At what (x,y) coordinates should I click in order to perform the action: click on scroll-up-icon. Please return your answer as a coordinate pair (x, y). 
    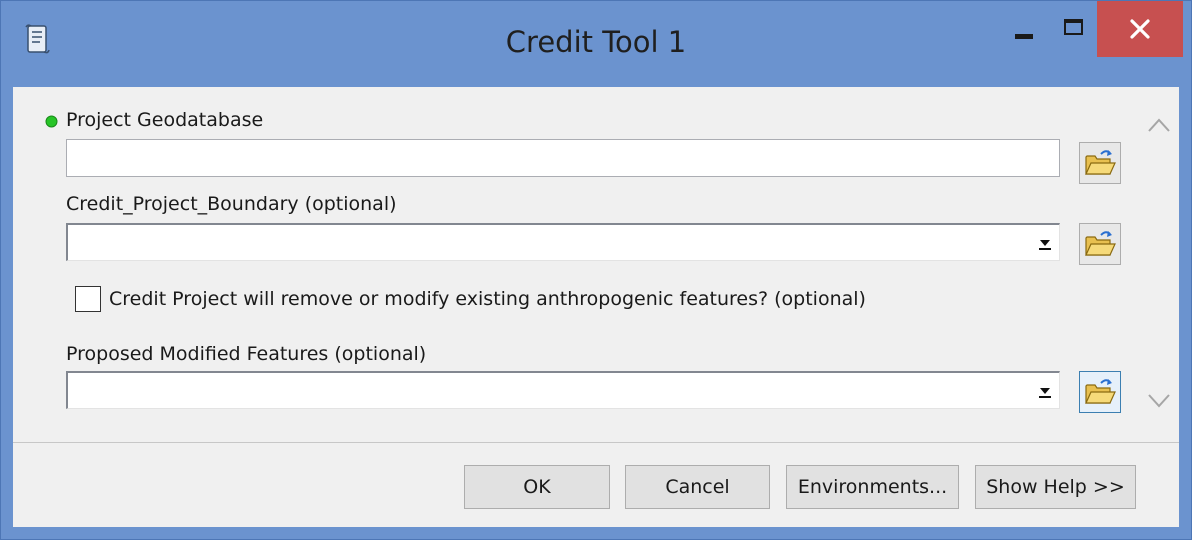
    Looking at the image, I should click on (1159, 125).